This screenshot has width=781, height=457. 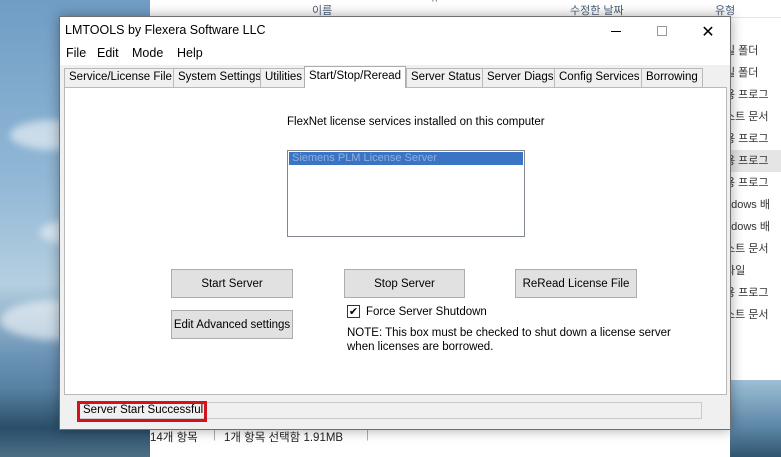 What do you see at coordinates (672, 77) in the screenshot?
I see `tab-borrowing: Borrowing` at bounding box center [672, 77].